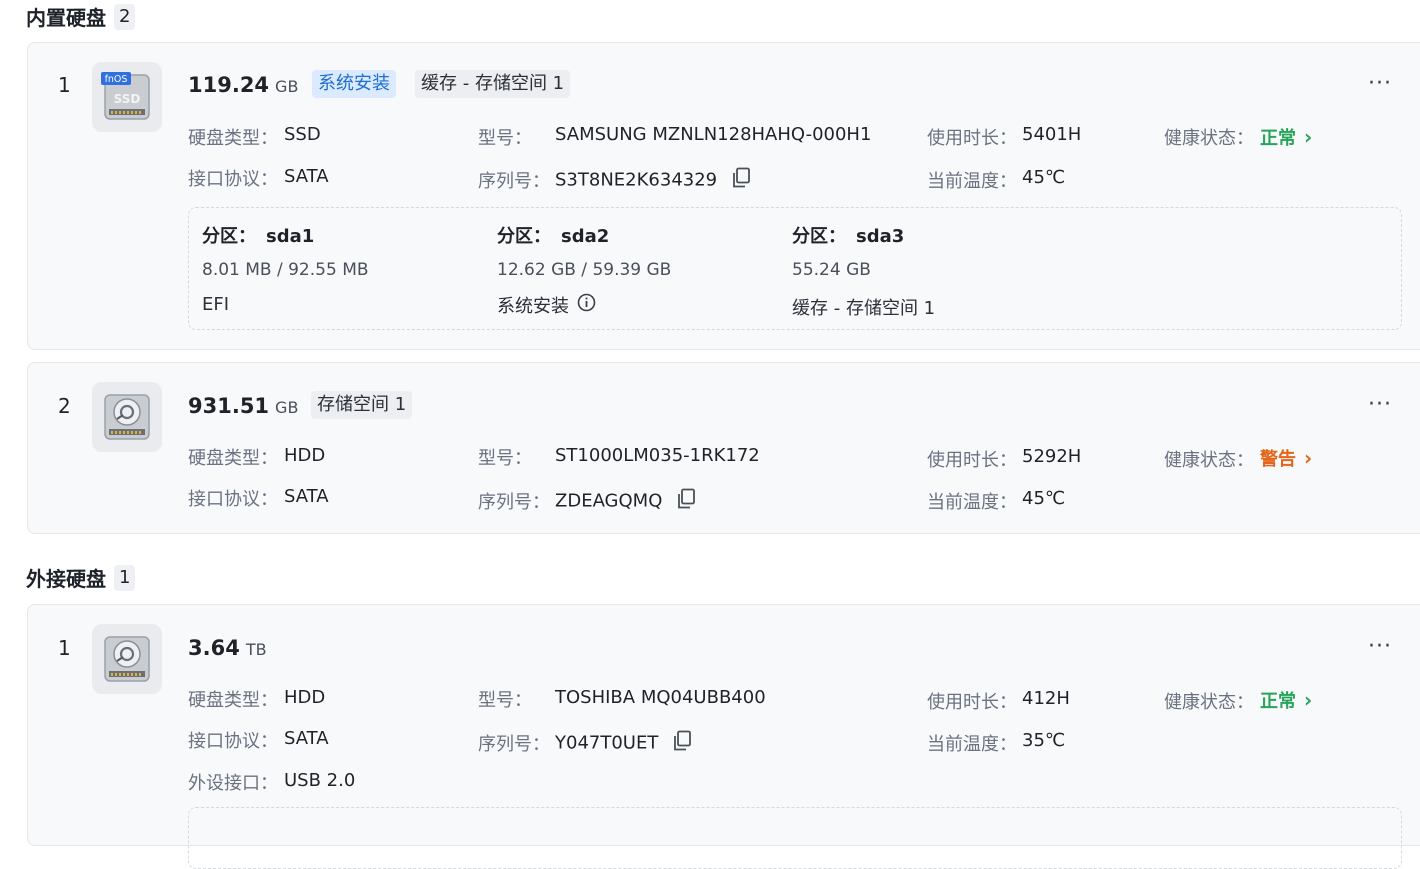 This screenshot has width=1420, height=869. I want to click on partition-title: 分区： sda3, so click(848, 236).